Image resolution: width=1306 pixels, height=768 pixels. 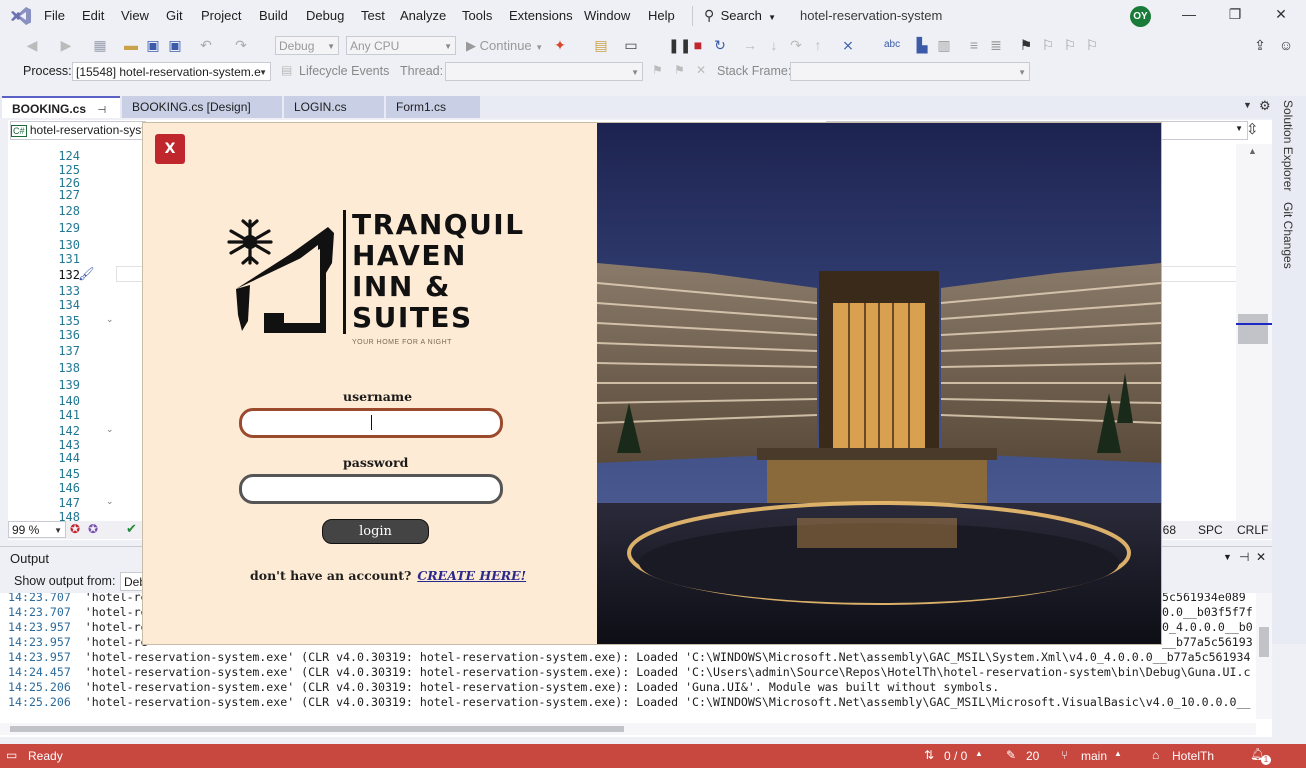 I want to click on diagnostics-icon: ⨯, so click(x=848, y=45).